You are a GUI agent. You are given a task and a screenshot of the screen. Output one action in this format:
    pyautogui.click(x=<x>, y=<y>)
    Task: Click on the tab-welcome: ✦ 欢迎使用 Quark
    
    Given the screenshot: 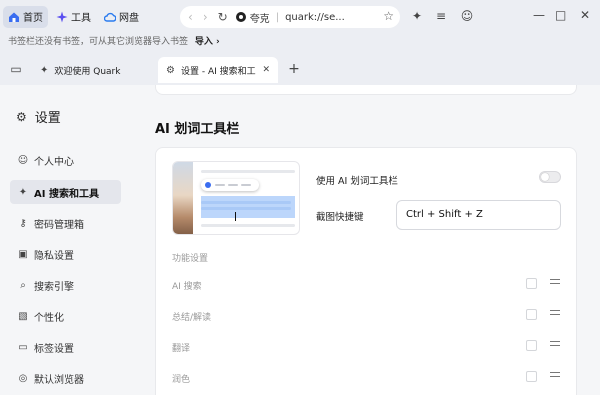 What is the action you would take?
    pyautogui.click(x=80, y=70)
    